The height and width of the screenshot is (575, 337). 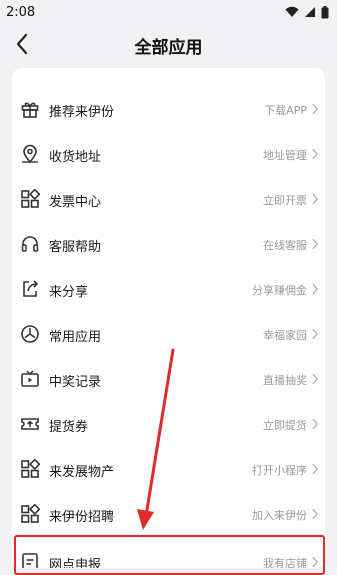 I want to click on compass-icon, so click(x=30, y=334).